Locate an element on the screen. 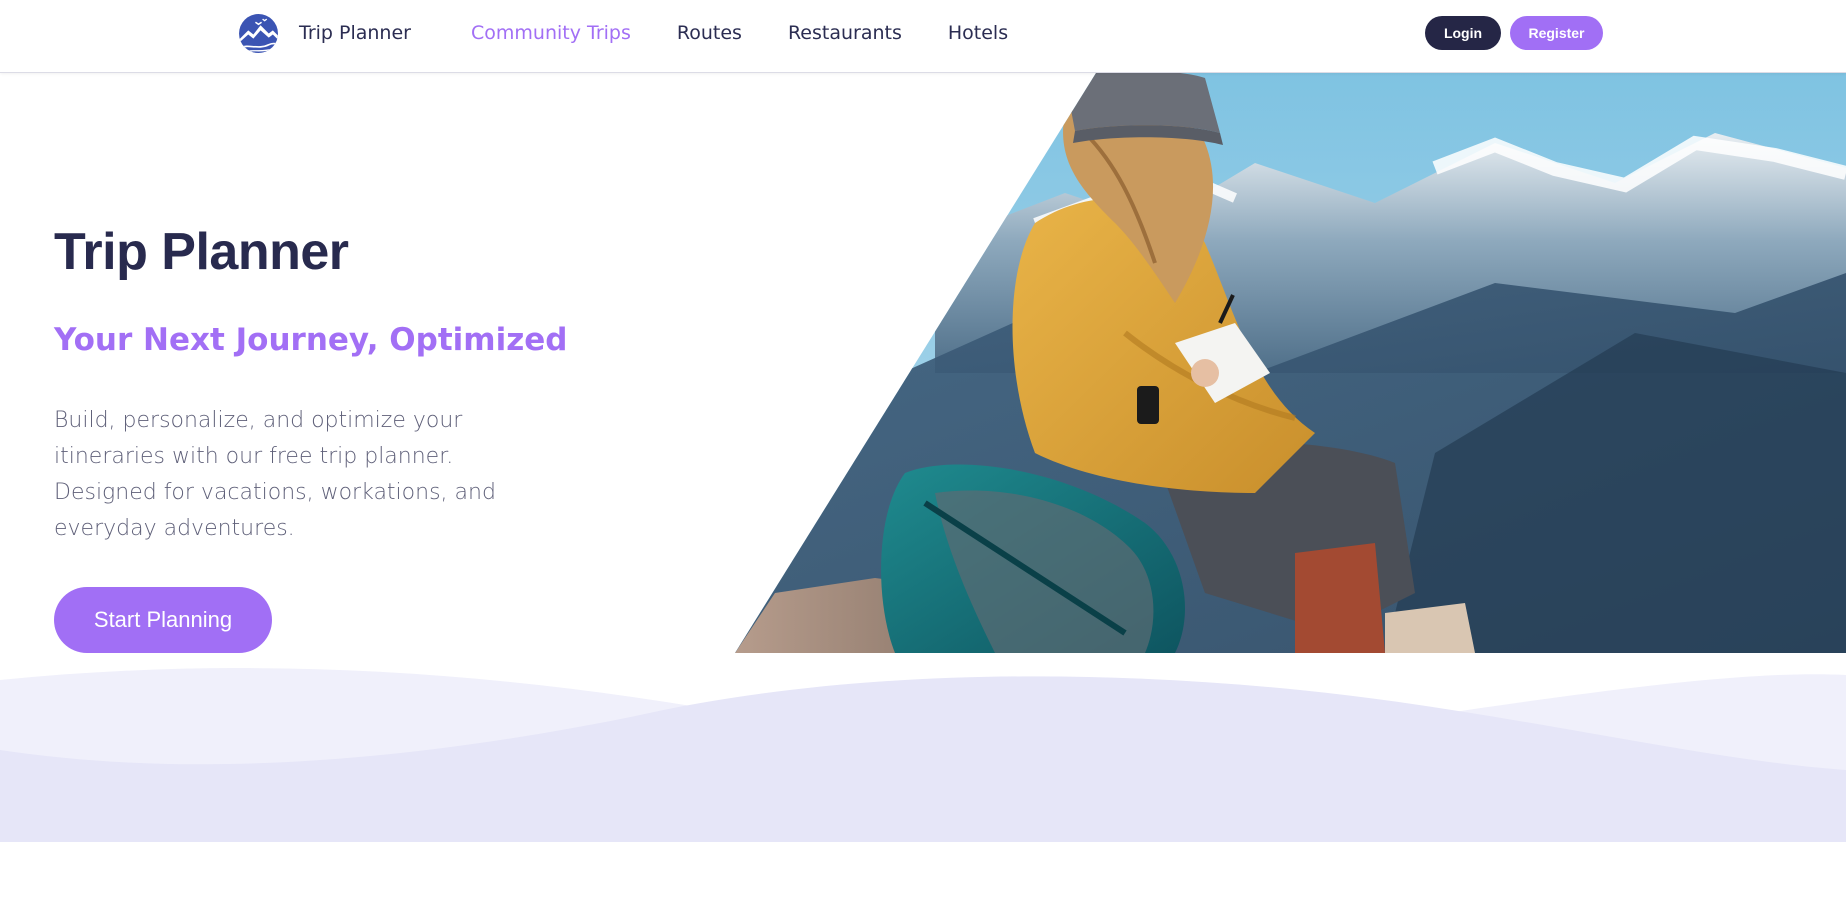 The height and width of the screenshot is (913, 1846). auth-buttons: Login Register is located at coordinates (1514, 33).